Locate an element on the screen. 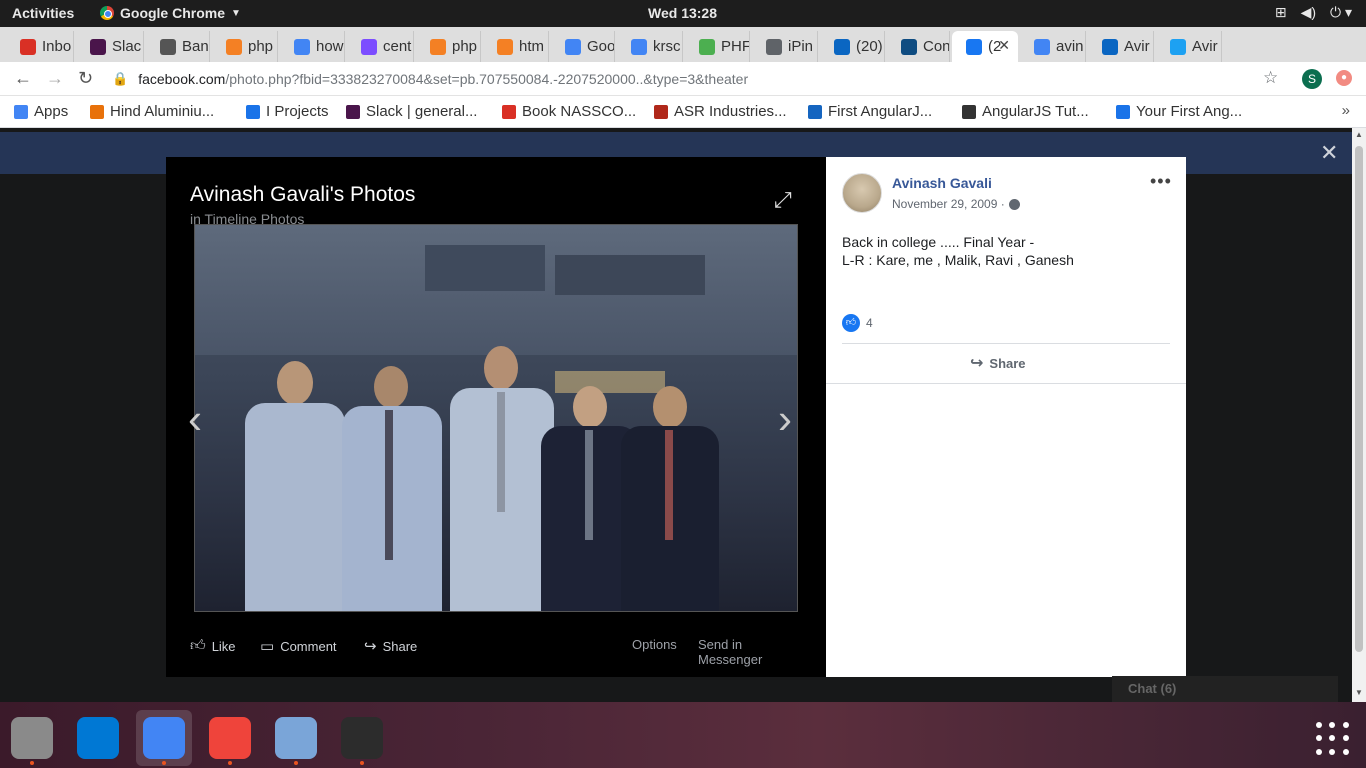 The height and width of the screenshot is (768, 1366). google-icon is located at coordinates (302, 46).